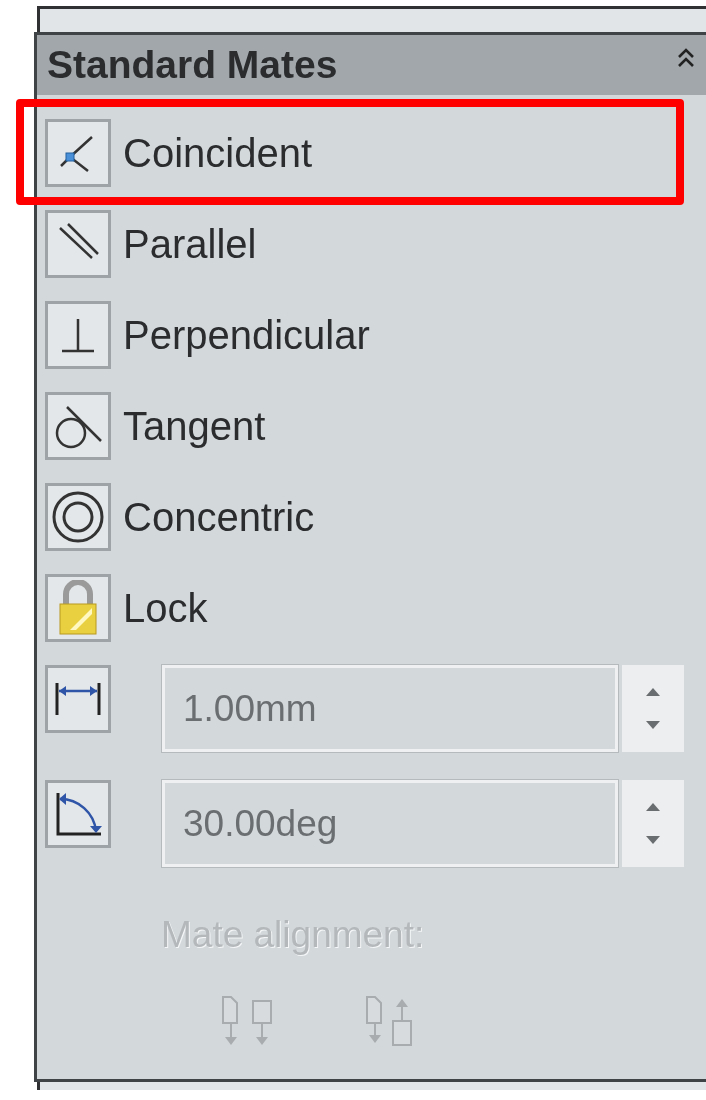  Describe the element at coordinates (219, 517) in the screenshot. I see `mate-label: Concentric` at that location.